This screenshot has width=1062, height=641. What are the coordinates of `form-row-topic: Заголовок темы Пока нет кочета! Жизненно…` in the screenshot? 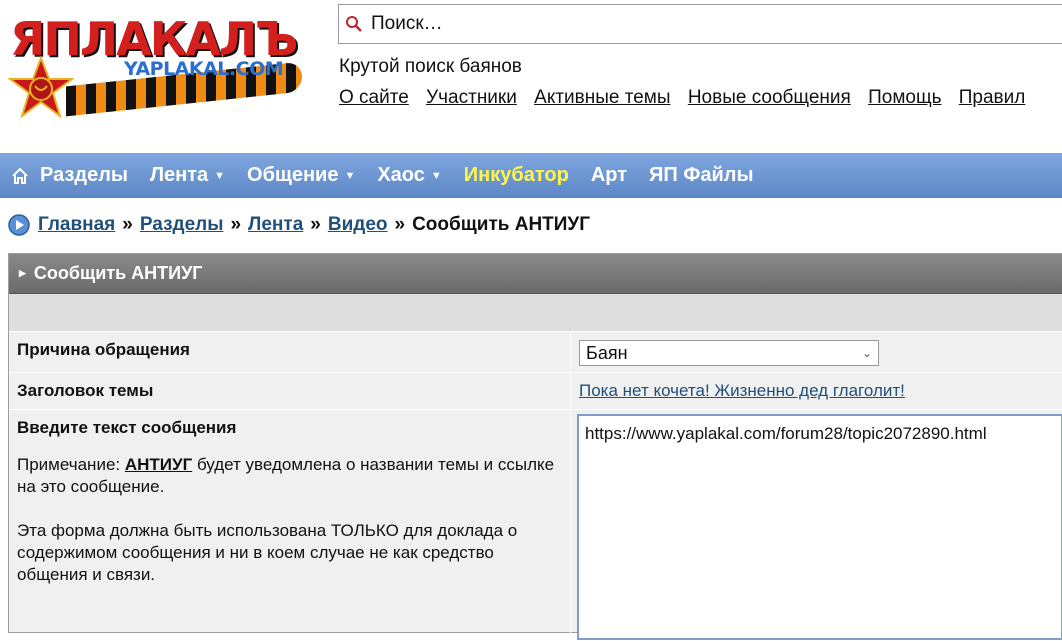 It's located at (535, 391).